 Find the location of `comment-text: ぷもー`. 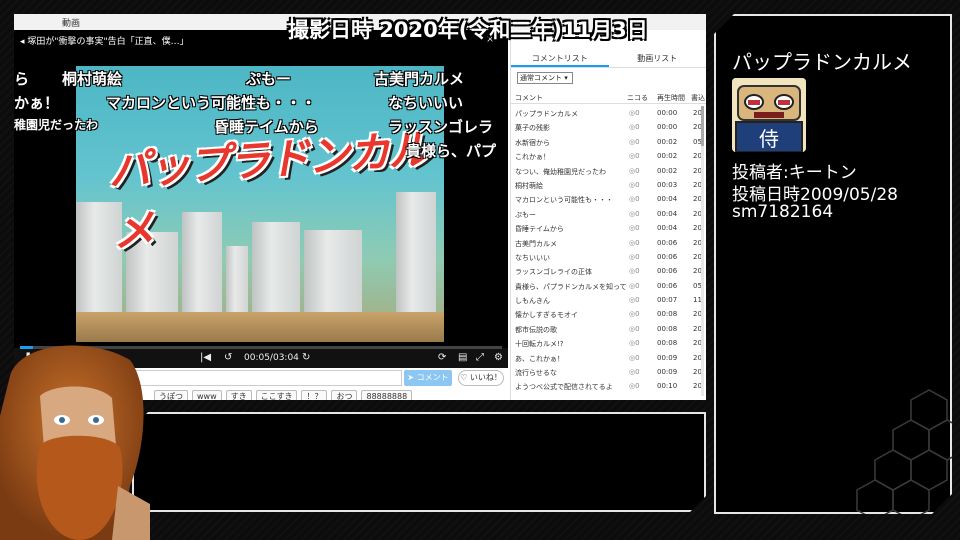

comment-text: ぷもー is located at coordinates (525, 214).